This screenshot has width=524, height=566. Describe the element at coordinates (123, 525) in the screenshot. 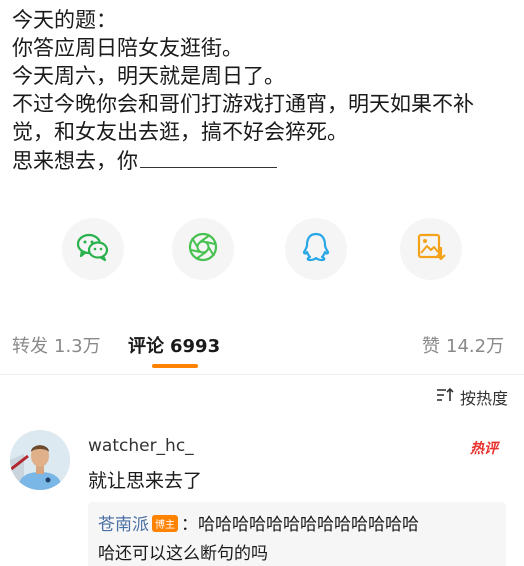

I see `reply-author: 苍南派` at that location.